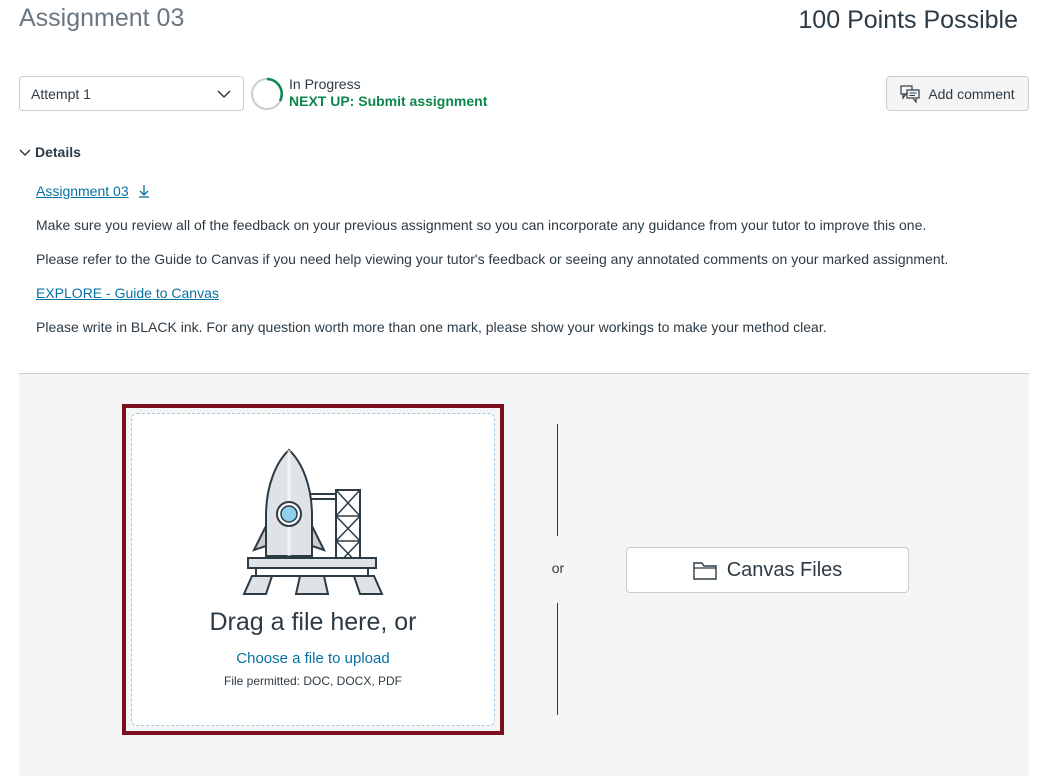 The image size is (1048, 776). I want to click on guide-link: EXPLORE - Guide to Canvas, so click(127, 293).